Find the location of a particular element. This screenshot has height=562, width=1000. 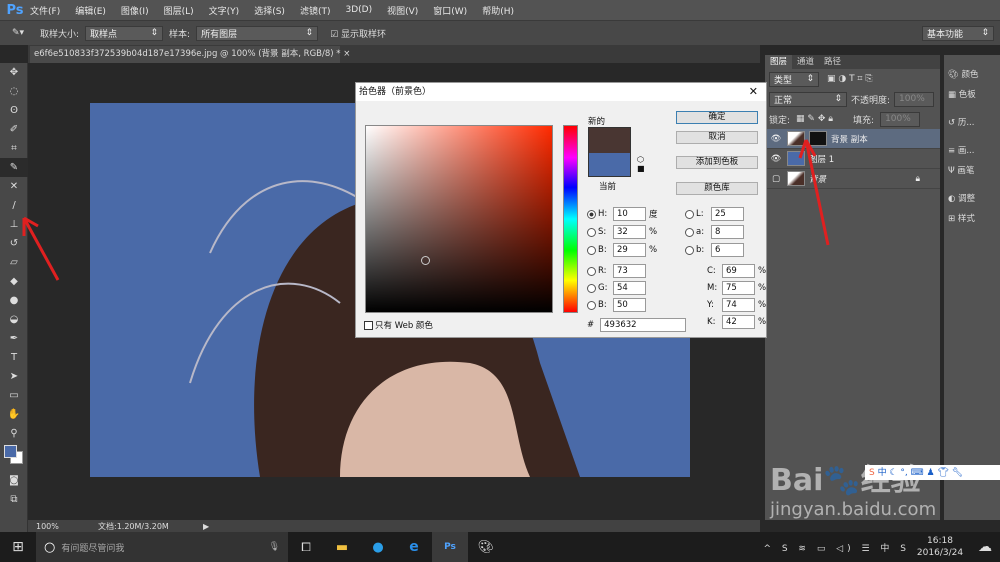

show-ring-checkbox: ☑ 显示取样环 is located at coordinates (358, 33).